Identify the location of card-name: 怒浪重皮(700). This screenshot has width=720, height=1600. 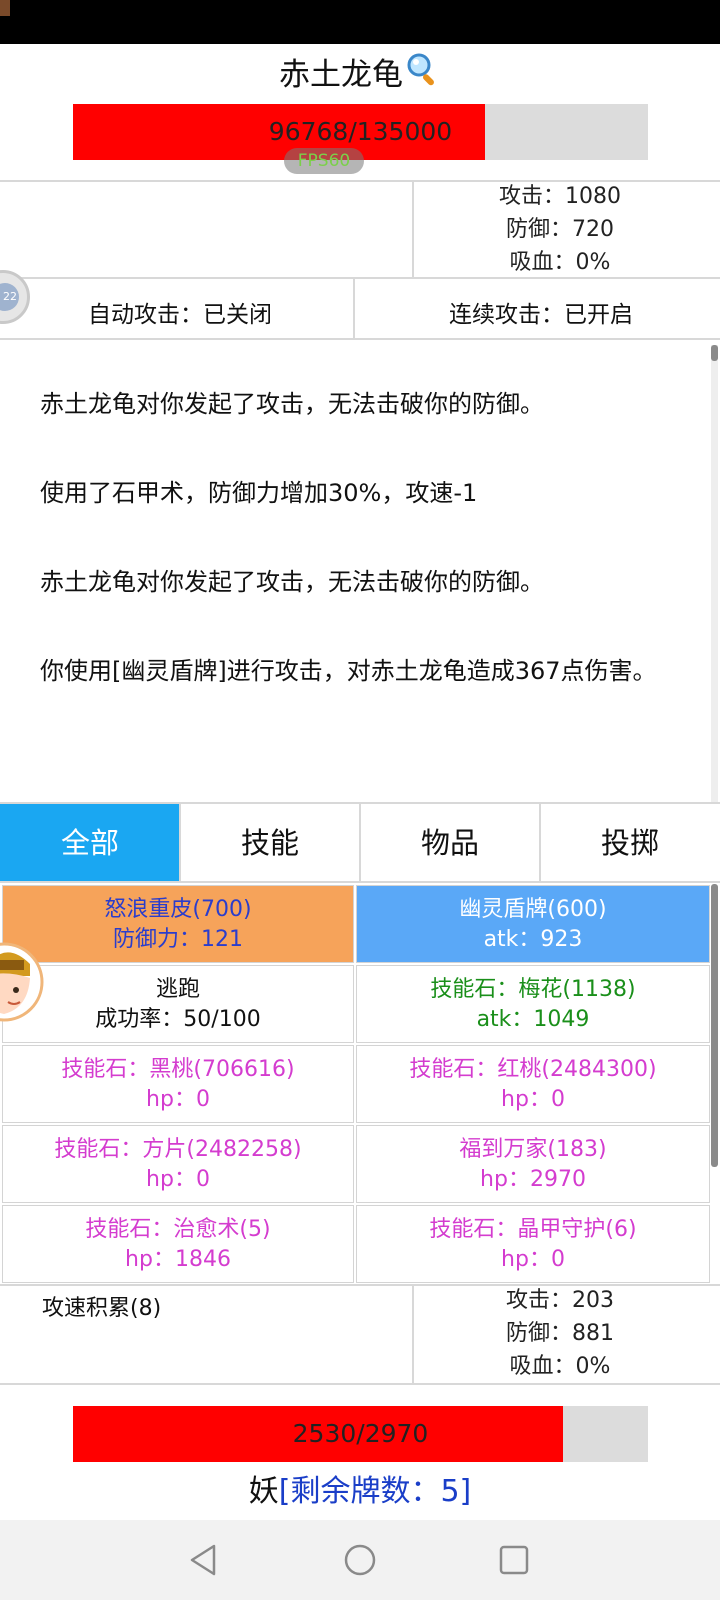
(178, 909).